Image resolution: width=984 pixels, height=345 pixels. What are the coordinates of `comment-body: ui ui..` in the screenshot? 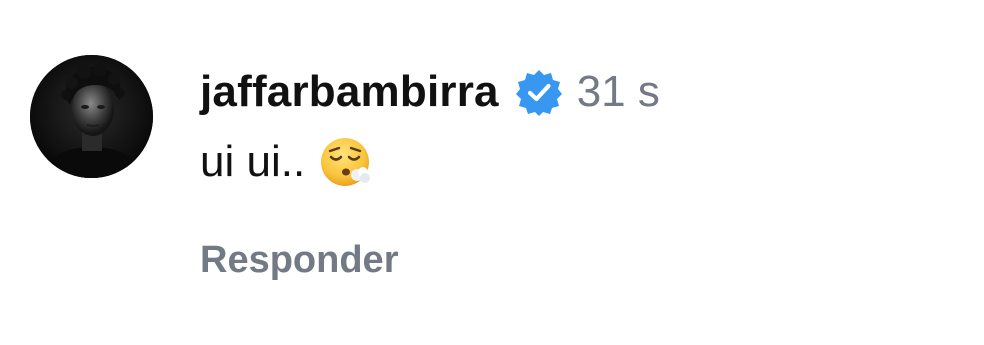 It's located at (286, 162).